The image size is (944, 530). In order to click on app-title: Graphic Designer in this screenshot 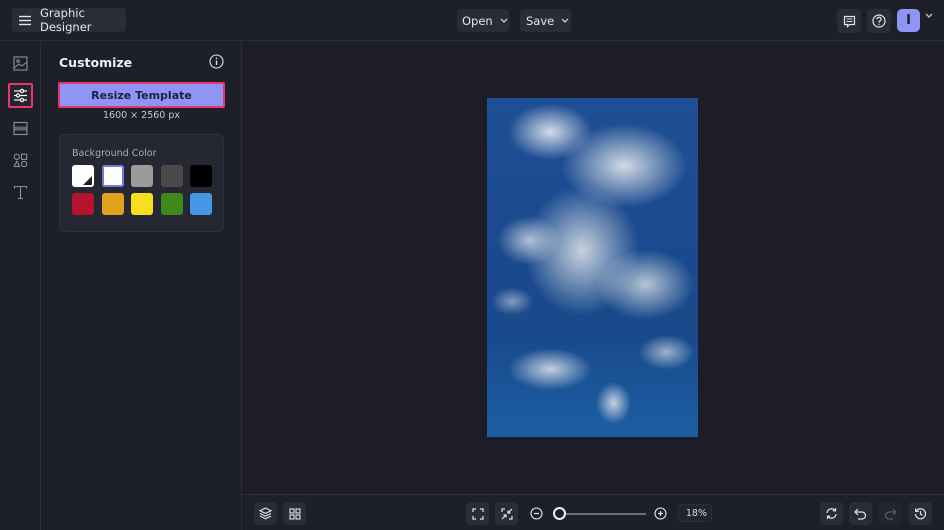, I will do `click(66, 20)`.